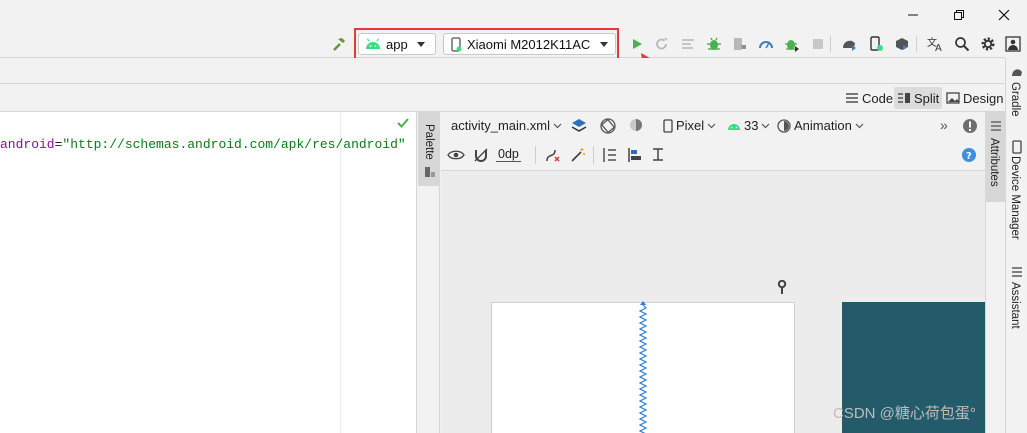  What do you see at coordinates (1015, 99) in the screenshot?
I see `gradle-tab: Gradle` at bounding box center [1015, 99].